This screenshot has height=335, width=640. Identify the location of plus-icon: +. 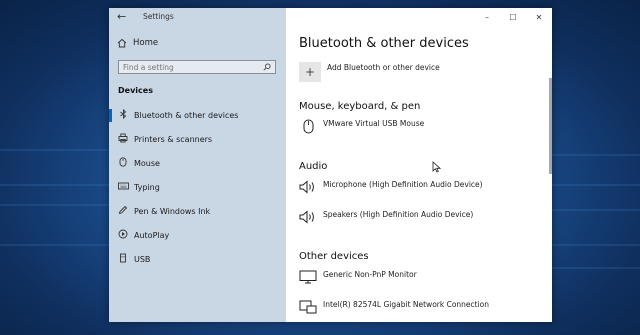
(310, 72).